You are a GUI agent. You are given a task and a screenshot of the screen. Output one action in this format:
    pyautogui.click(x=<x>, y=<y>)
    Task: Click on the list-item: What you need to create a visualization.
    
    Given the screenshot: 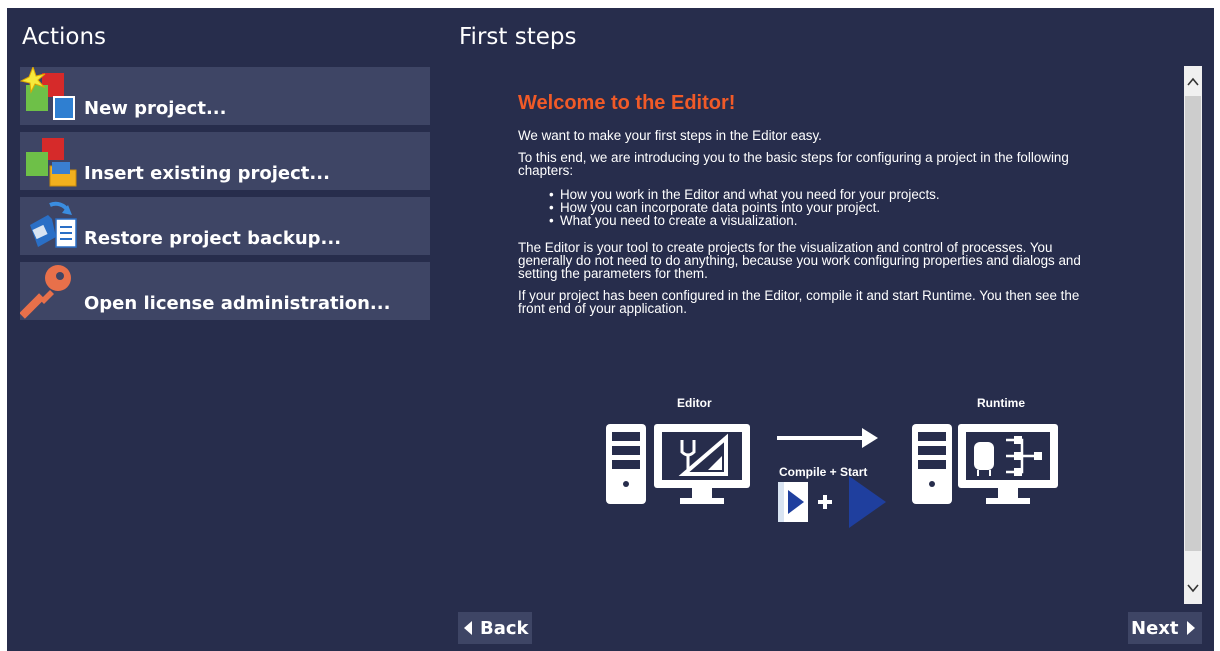 What is the action you would take?
    pyautogui.click(x=823, y=220)
    